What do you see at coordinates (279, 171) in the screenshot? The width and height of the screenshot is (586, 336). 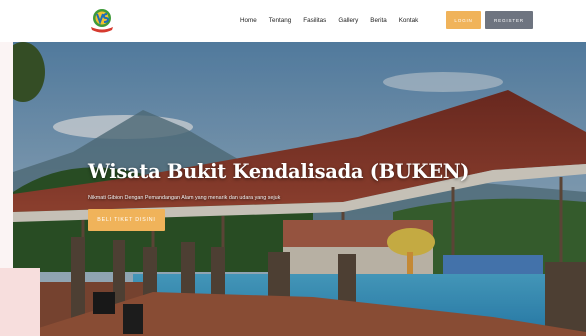 I see `hero-title: Wisata Bukit Kendalisada (BUKEN)` at bounding box center [279, 171].